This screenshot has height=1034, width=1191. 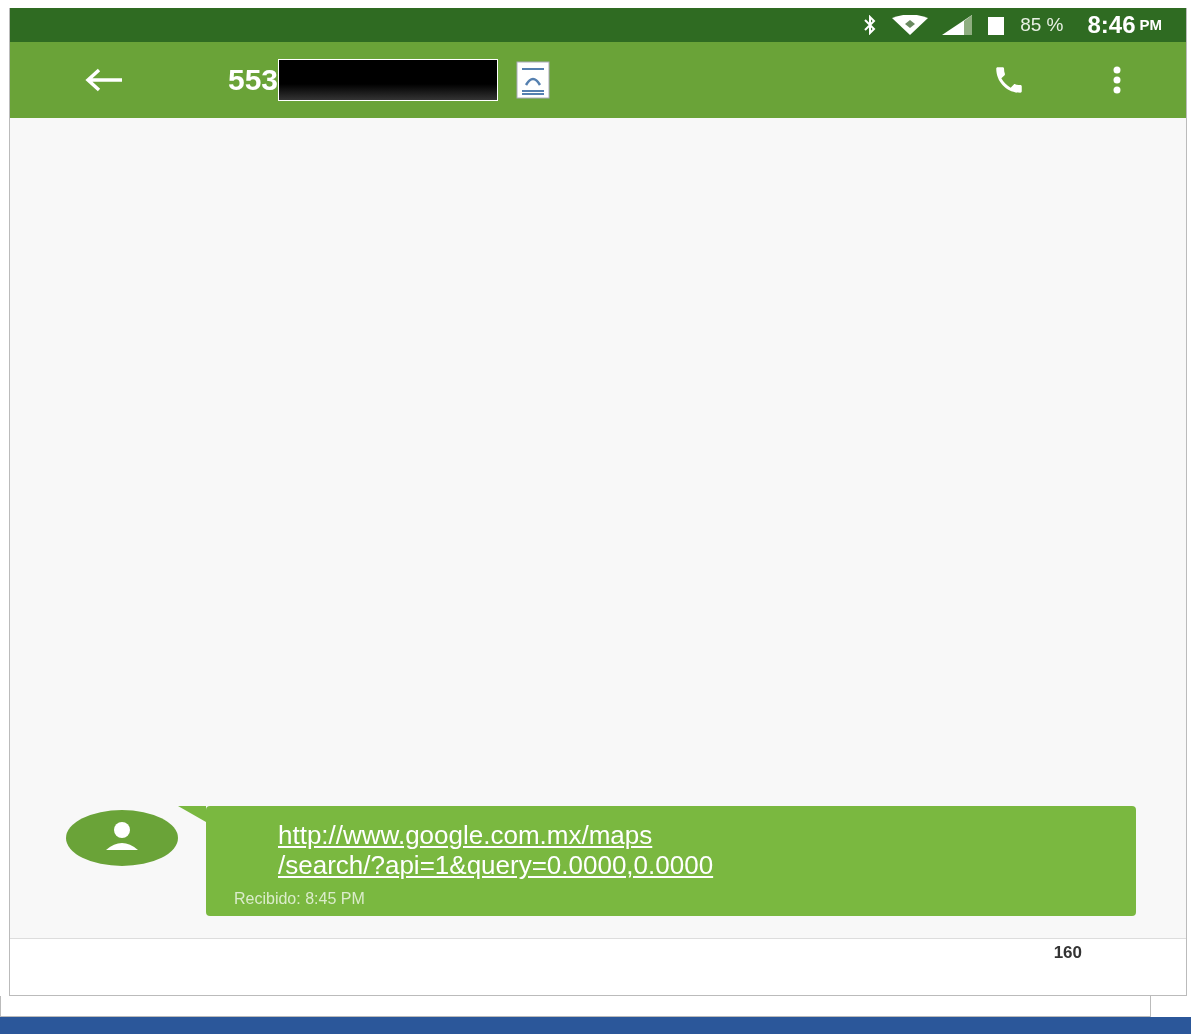 What do you see at coordinates (465, 835) in the screenshot?
I see `message-link: http://www.google.com.mx/maps` at bounding box center [465, 835].